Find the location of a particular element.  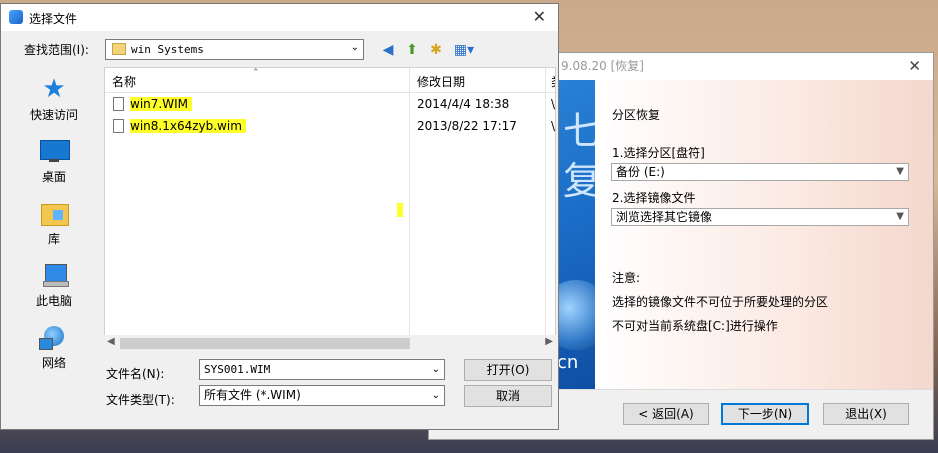

open-button: 打开(O) is located at coordinates (508, 370).